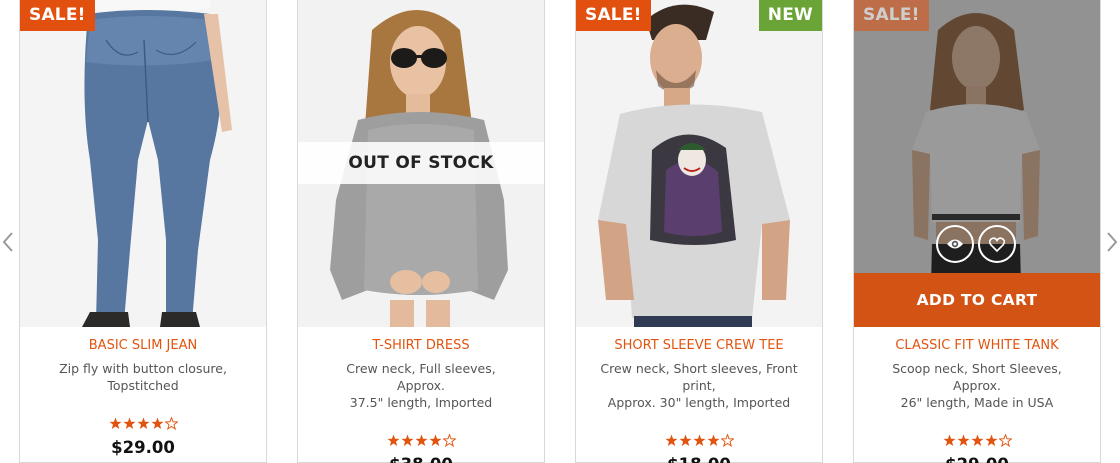 The width and height of the screenshot is (1120, 463). I want to click on product-description-line: 26" length, Made in USA, so click(977, 402).